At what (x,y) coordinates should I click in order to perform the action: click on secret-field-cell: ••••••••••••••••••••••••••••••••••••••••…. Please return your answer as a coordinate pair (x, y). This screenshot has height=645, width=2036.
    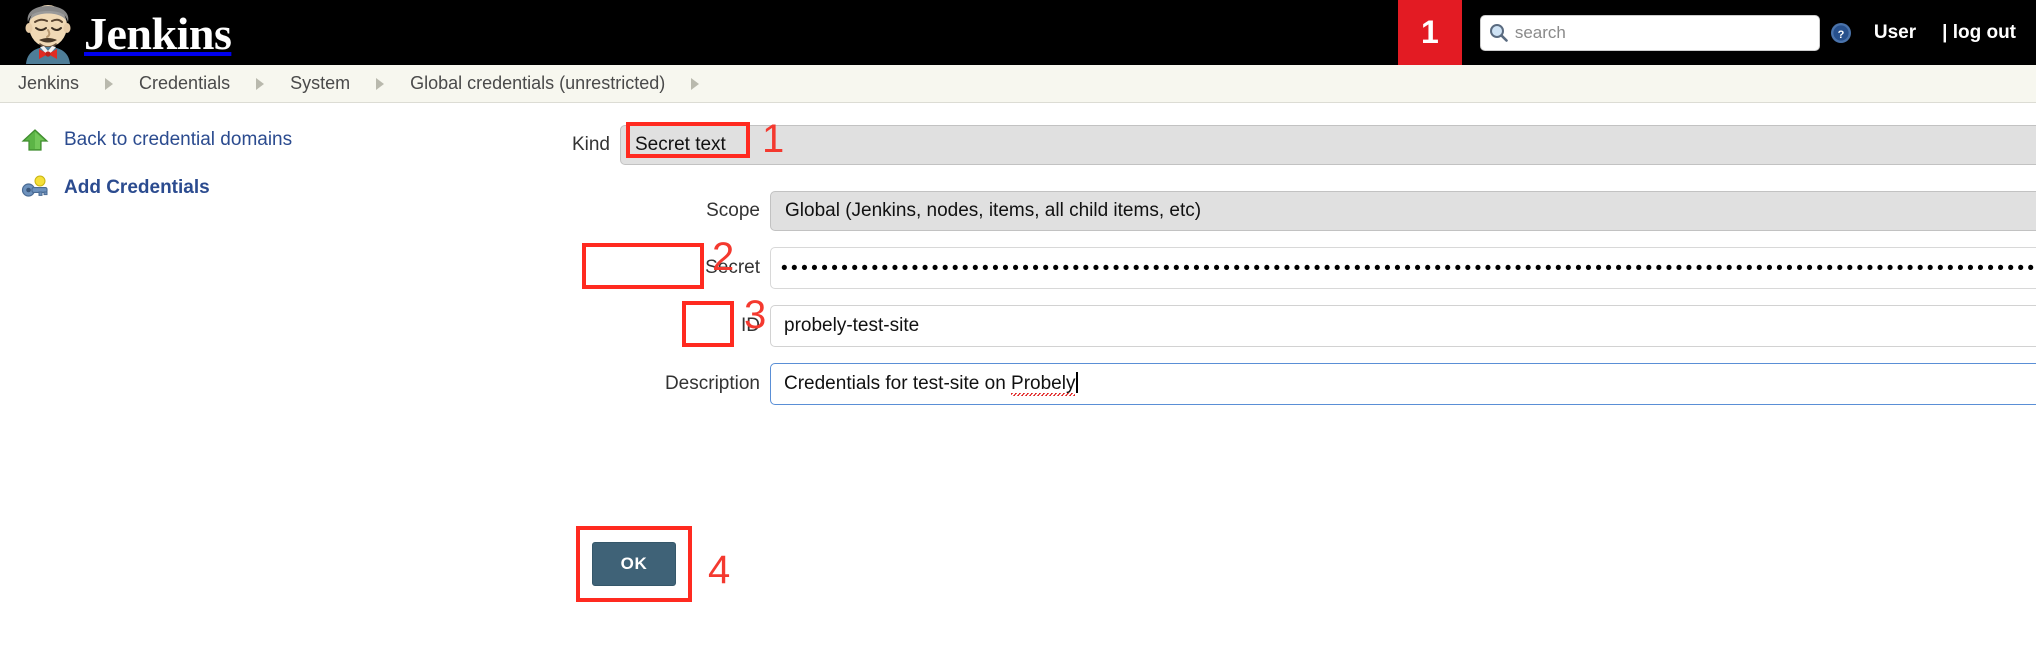
    Looking at the image, I should click on (1403, 268).